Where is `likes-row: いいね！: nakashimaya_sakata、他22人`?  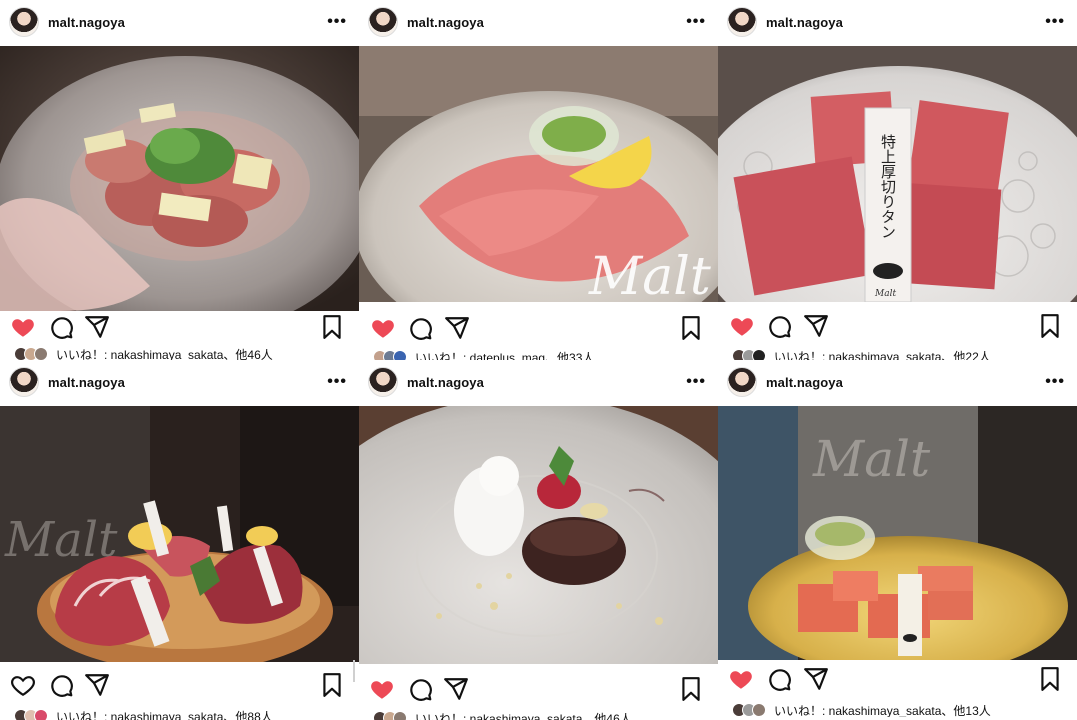
likes-row: いいね！: nakashimaya_sakata、他22人 is located at coordinates (861, 354).